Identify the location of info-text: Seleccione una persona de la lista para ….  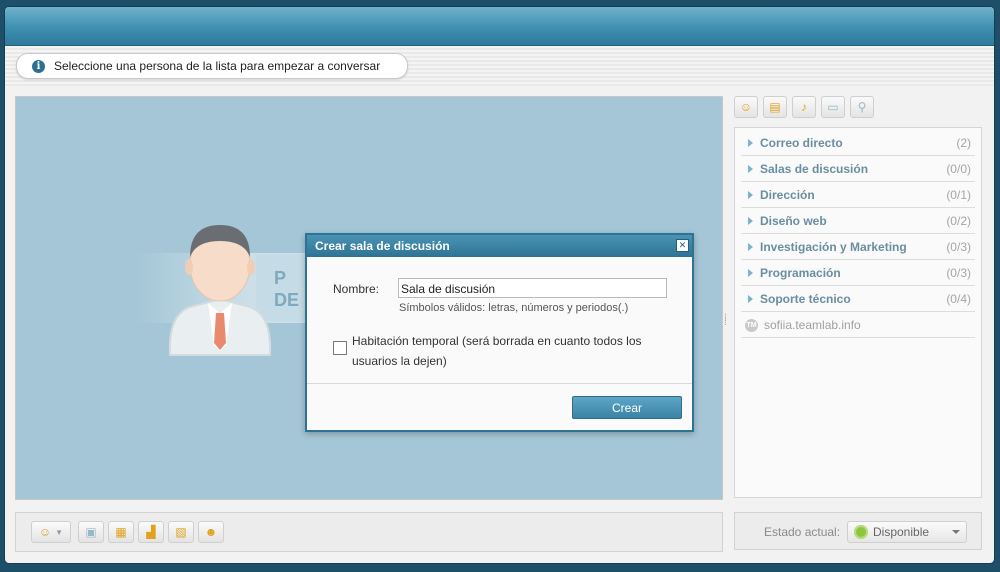
(217, 66).